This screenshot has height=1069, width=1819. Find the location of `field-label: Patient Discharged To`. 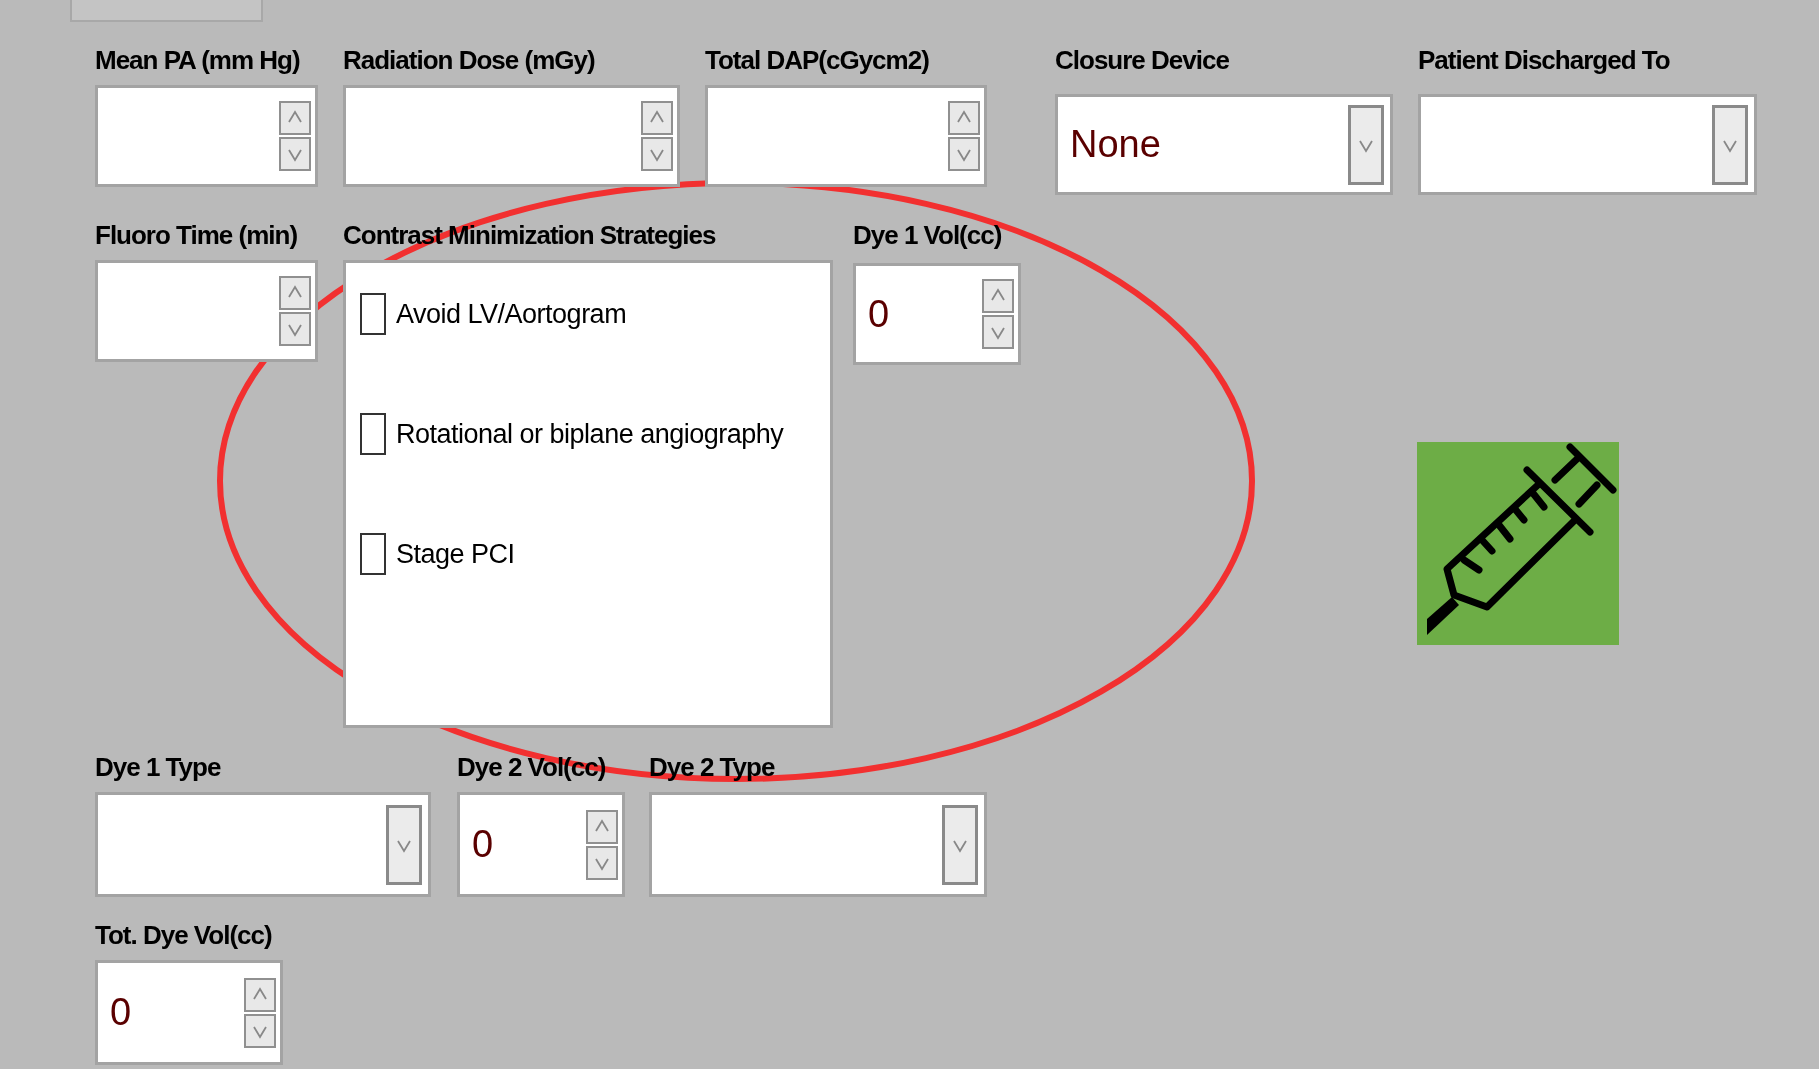

field-label: Patient Discharged To is located at coordinates (1544, 60).